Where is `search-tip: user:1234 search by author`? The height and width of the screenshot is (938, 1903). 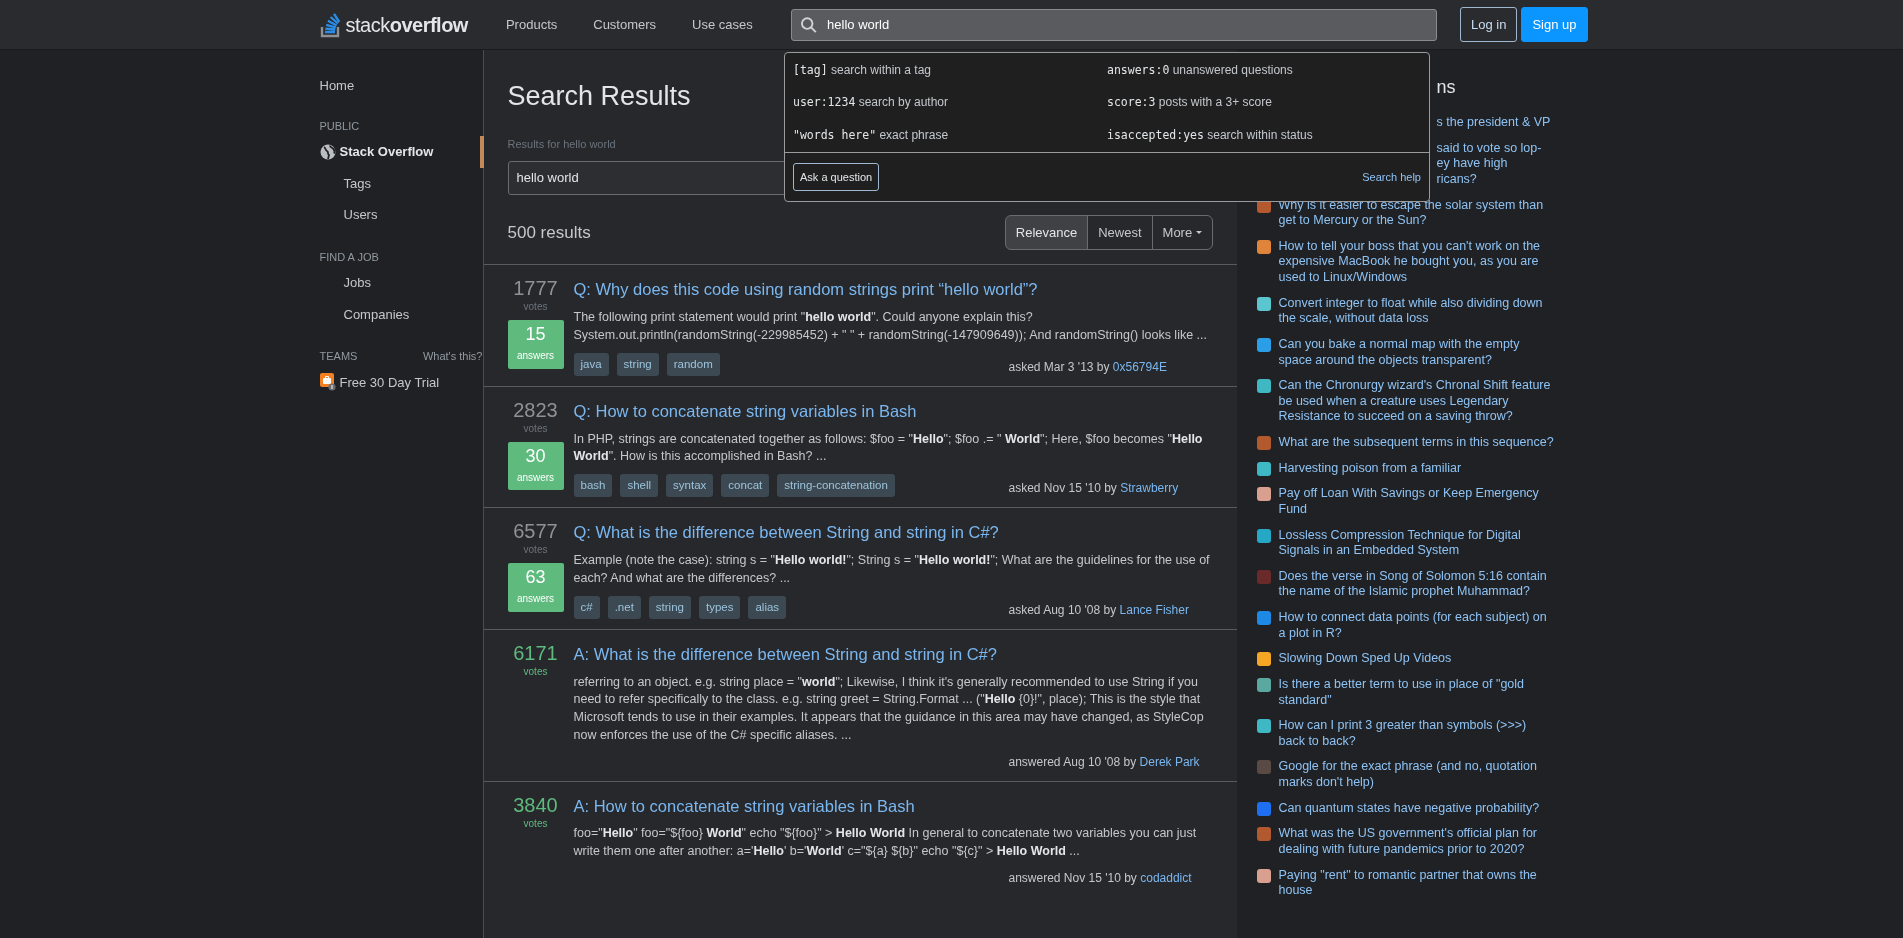 search-tip: user:1234 search by author is located at coordinates (871, 103).